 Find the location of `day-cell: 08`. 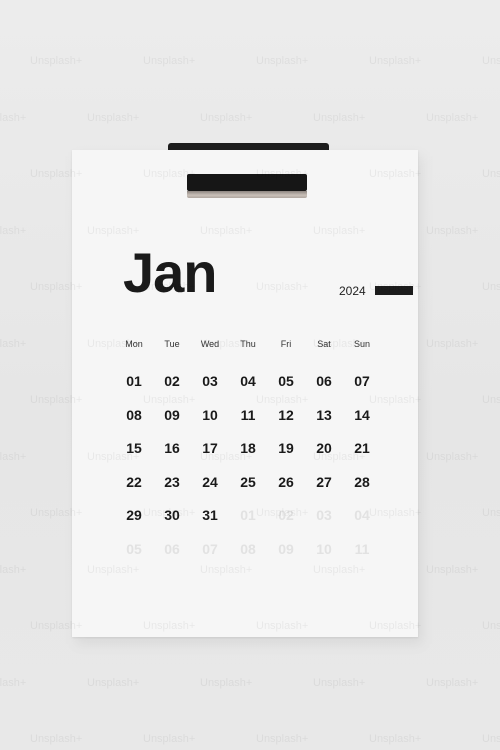

day-cell: 08 is located at coordinates (134, 414).